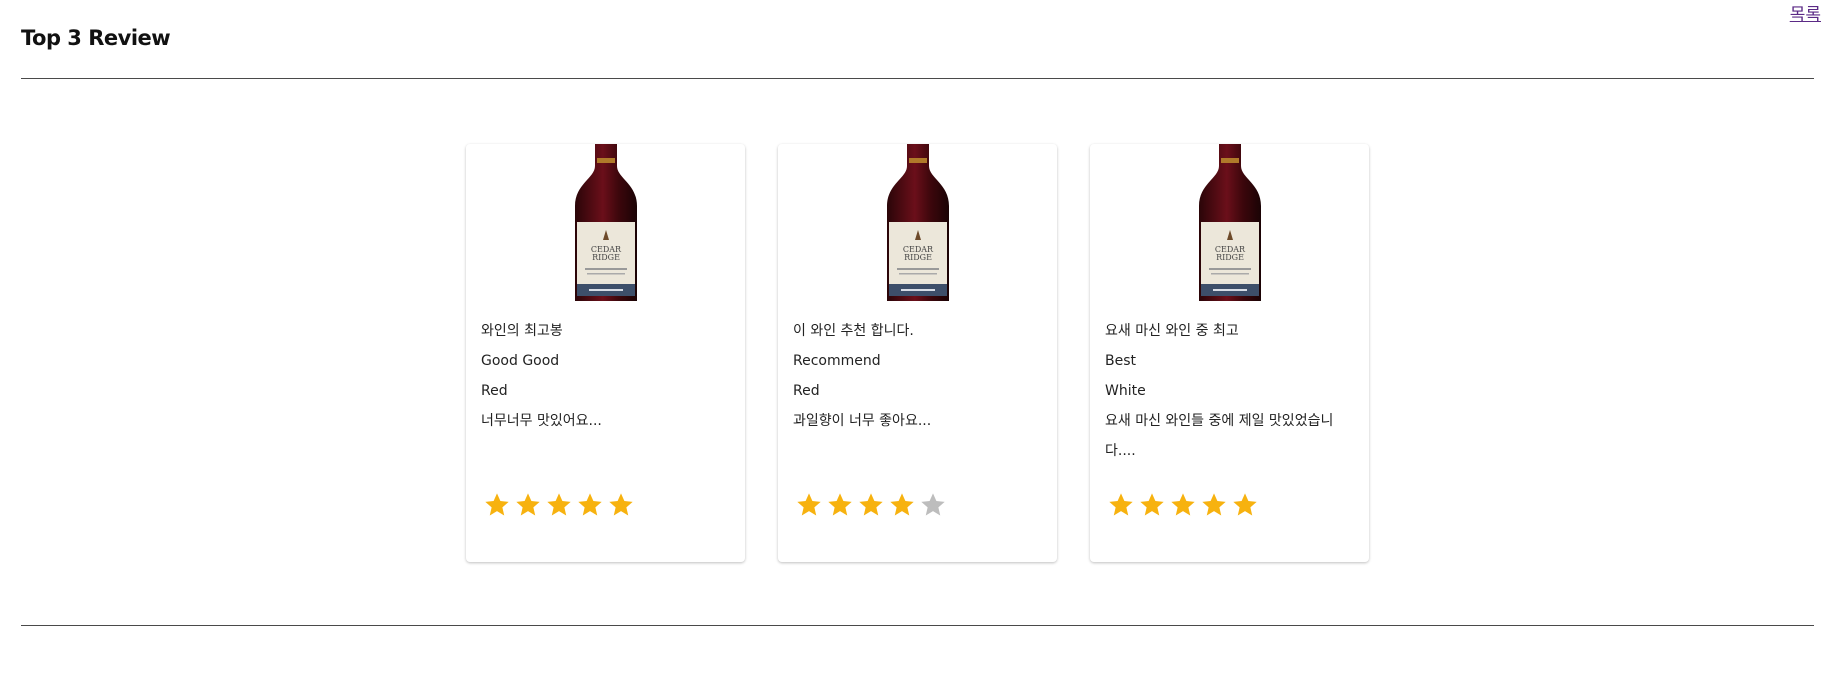  I want to click on review-title: 요새 마신 와인 중 최고, so click(1172, 331).